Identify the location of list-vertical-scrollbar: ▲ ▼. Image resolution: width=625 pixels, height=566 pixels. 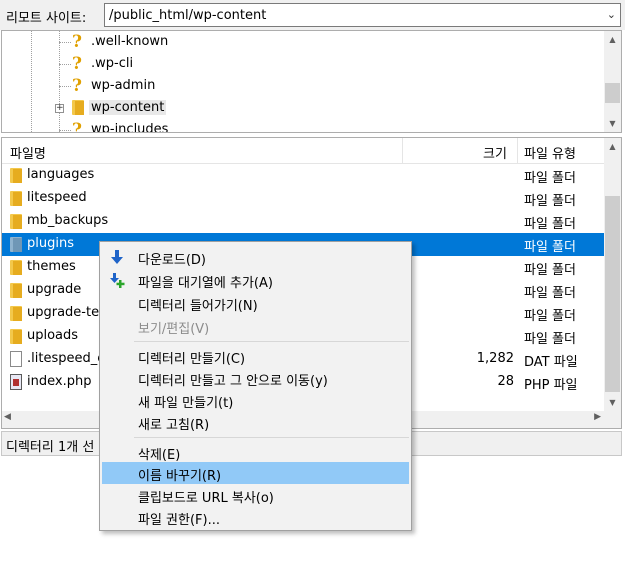
(612, 274).